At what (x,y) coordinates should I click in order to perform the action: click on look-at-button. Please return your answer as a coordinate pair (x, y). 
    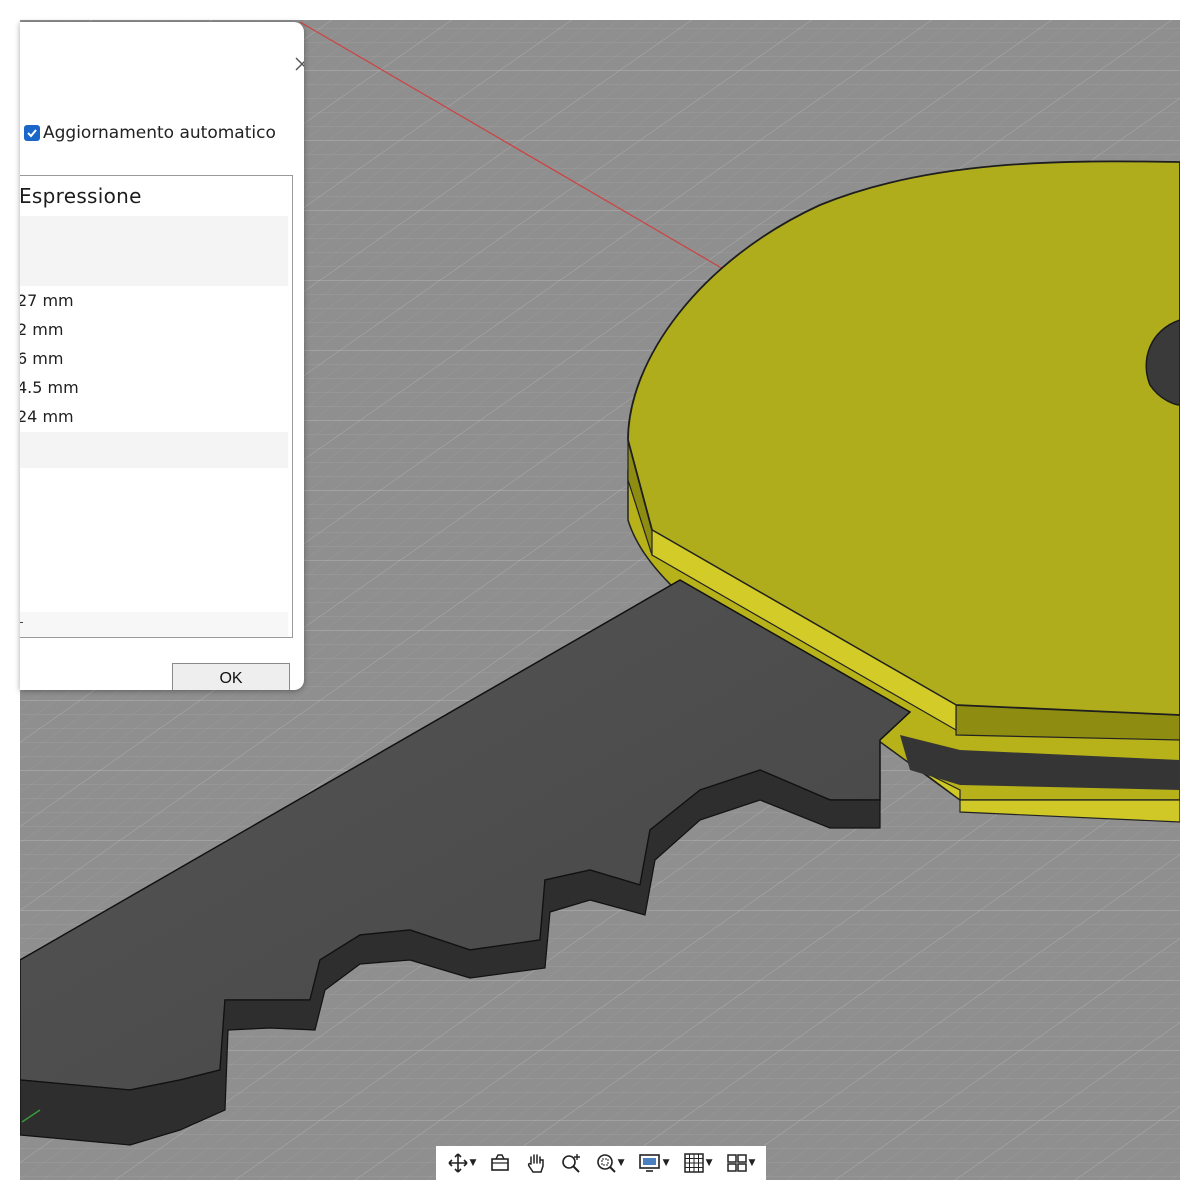
    Looking at the image, I should click on (500, 1163).